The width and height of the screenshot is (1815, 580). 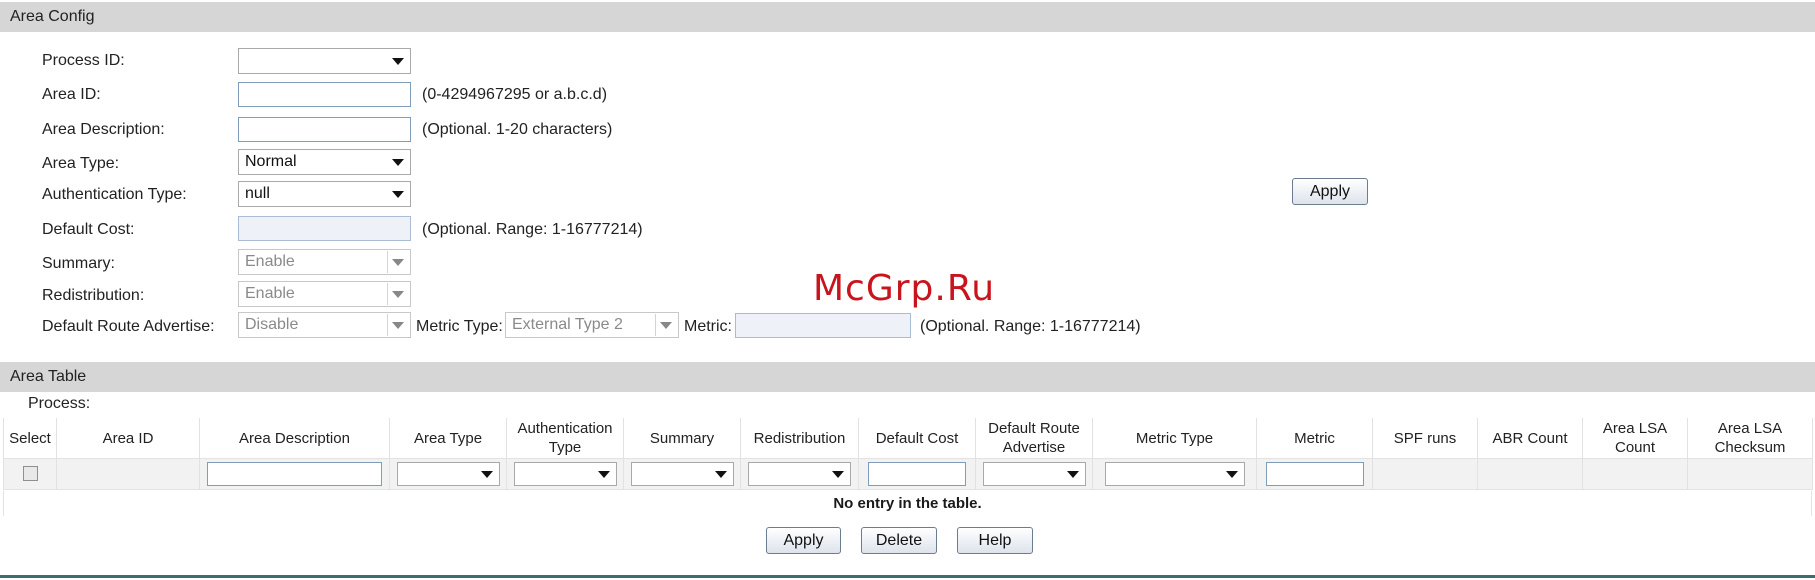 What do you see at coordinates (128, 438) in the screenshot?
I see `column-header: Area ID` at bounding box center [128, 438].